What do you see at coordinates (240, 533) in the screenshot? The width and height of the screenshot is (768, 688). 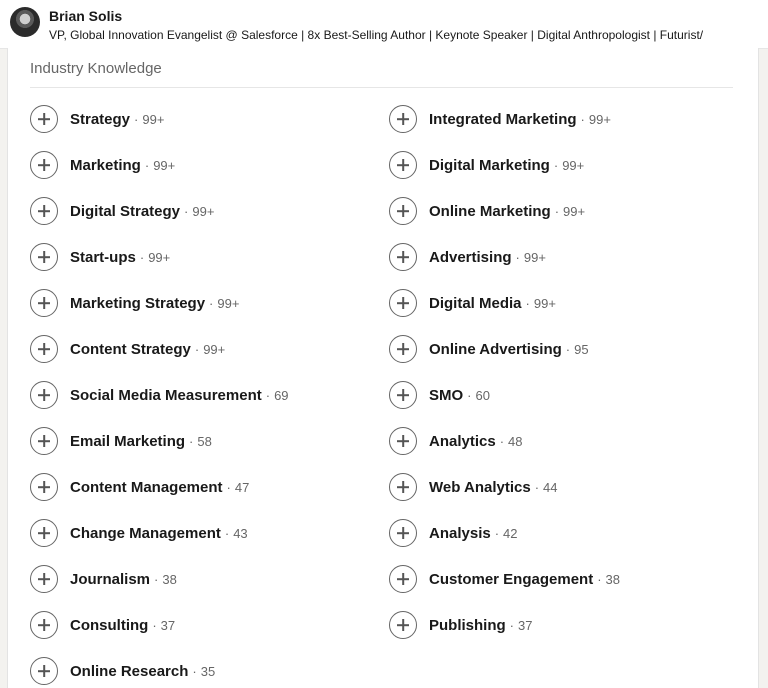 I see `endorsement-count: 43` at bounding box center [240, 533].